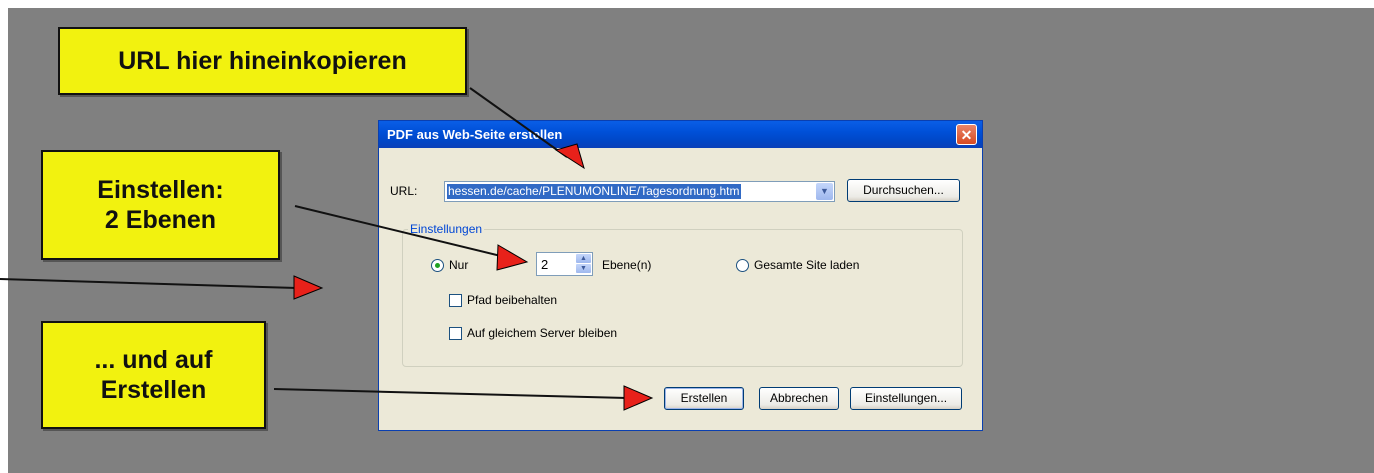 This screenshot has width=1374, height=473. I want to click on callout-create-line1: ... und auf, so click(153, 360).